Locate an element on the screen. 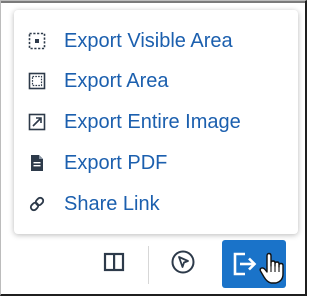 This screenshot has width=320, height=296. hand-cursor-icon is located at coordinates (274, 271).